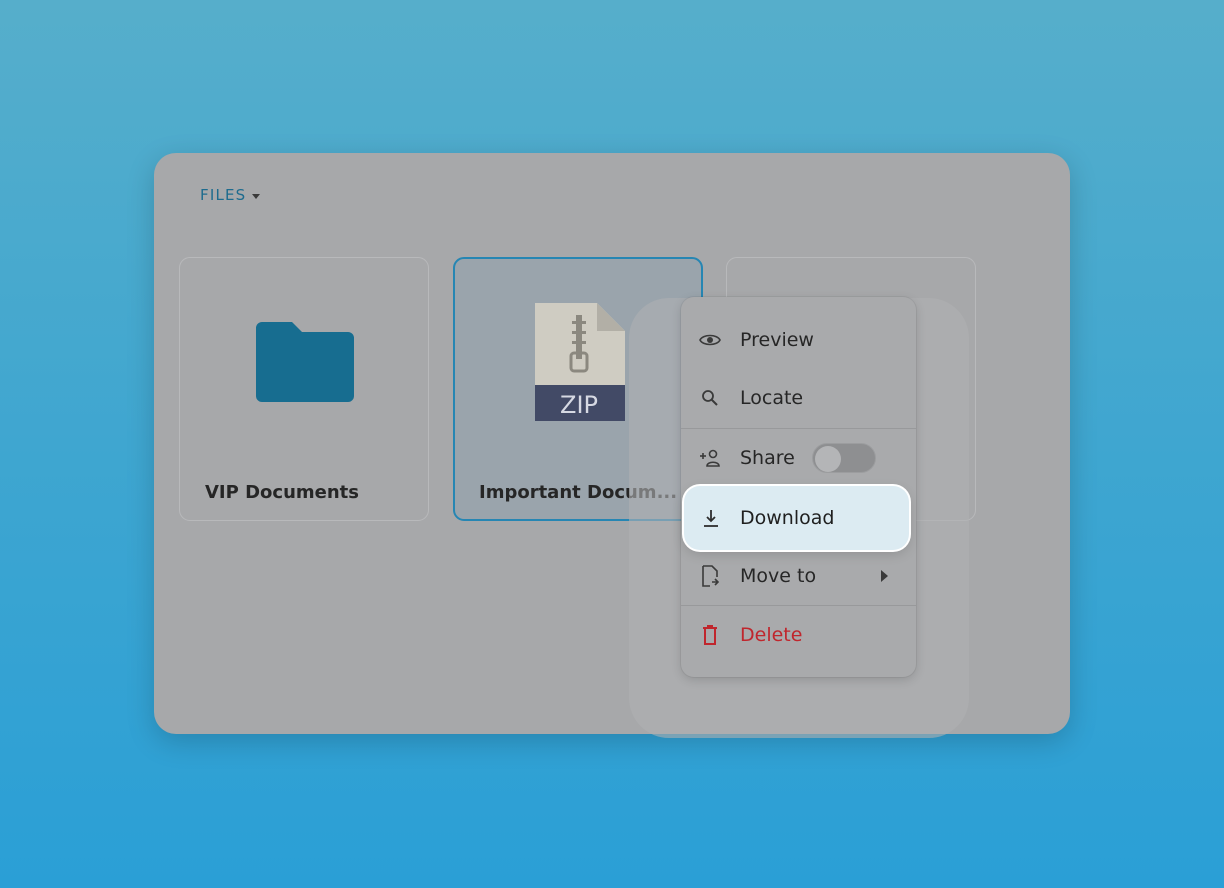 The image size is (1224, 888). Describe the element at coordinates (711, 518) in the screenshot. I see `download-icon` at that location.